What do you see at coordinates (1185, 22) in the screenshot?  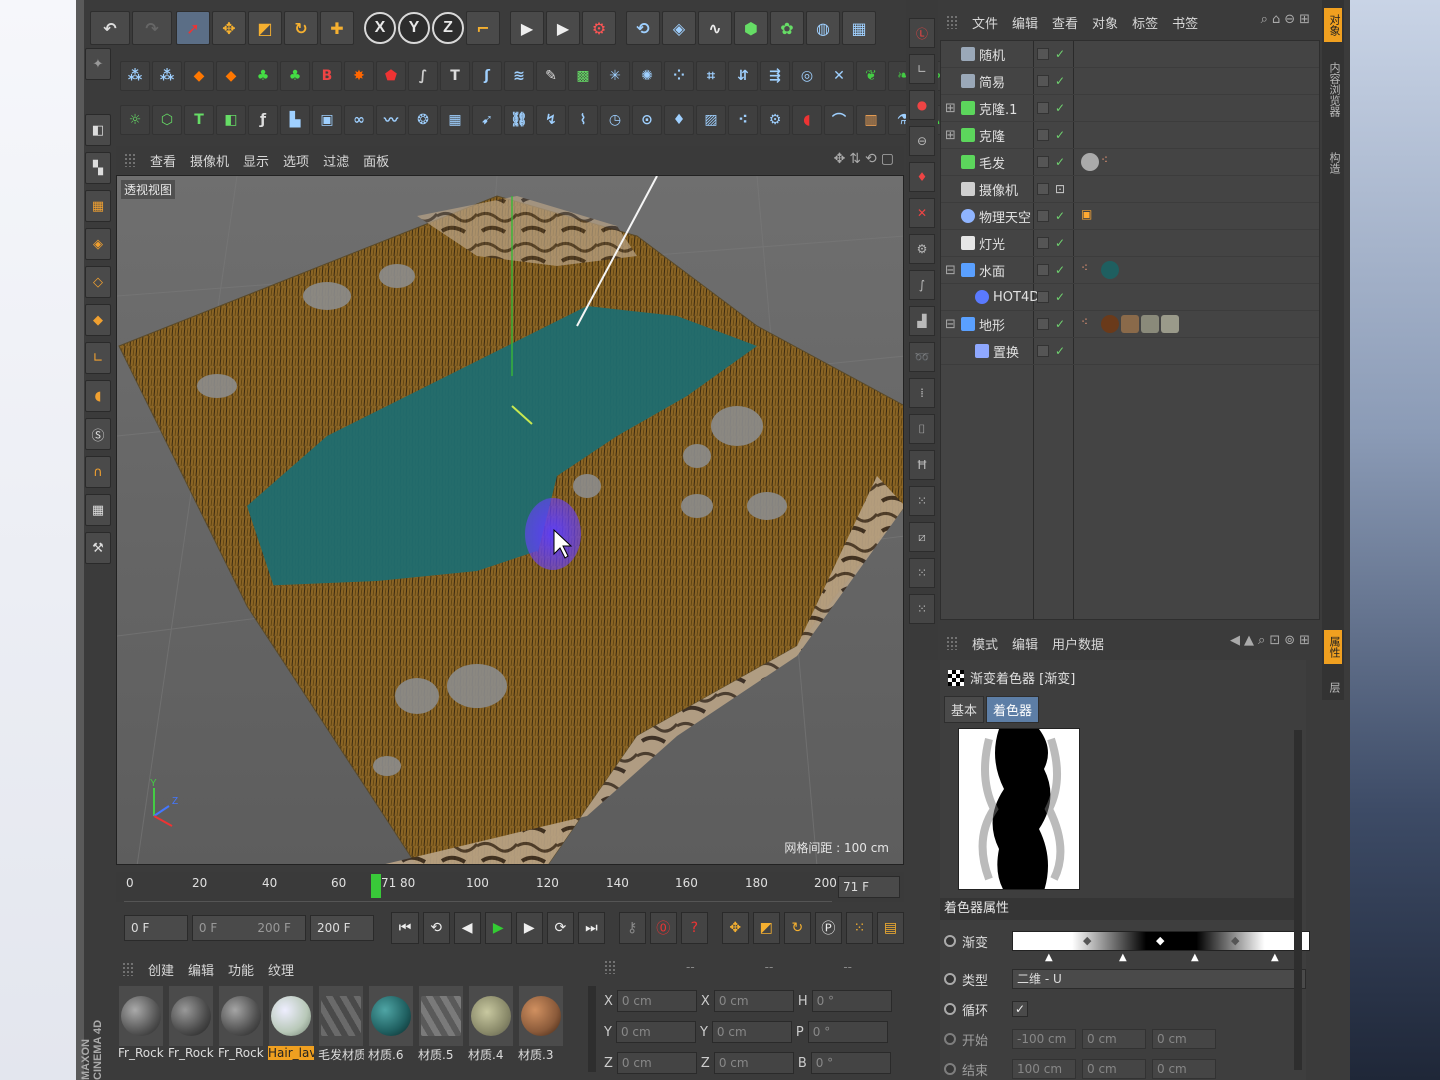 I see `om-menu-bookmarks: 书签` at bounding box center [1185, 22].